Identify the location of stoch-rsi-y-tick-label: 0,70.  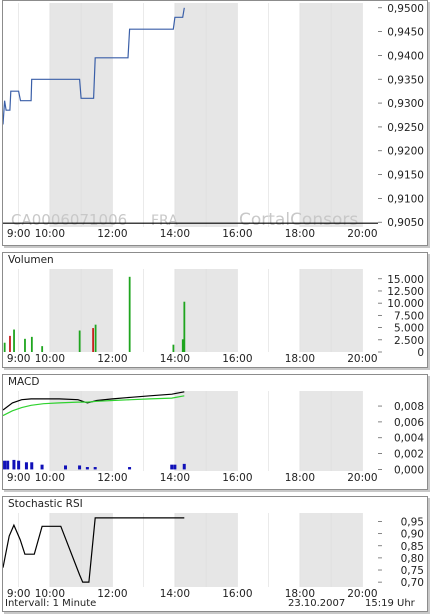
(412, 583).